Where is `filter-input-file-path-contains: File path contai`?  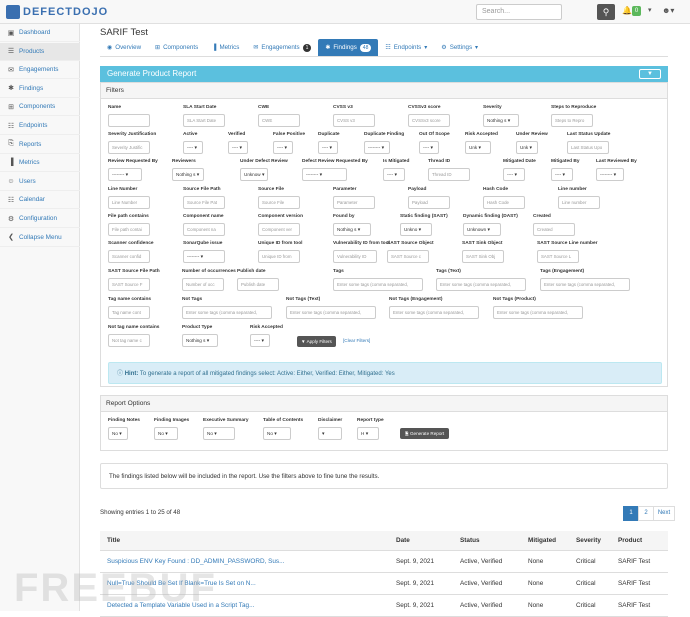
filter-input-file-path-contains: File path contai is located at coordinates (129, 229).